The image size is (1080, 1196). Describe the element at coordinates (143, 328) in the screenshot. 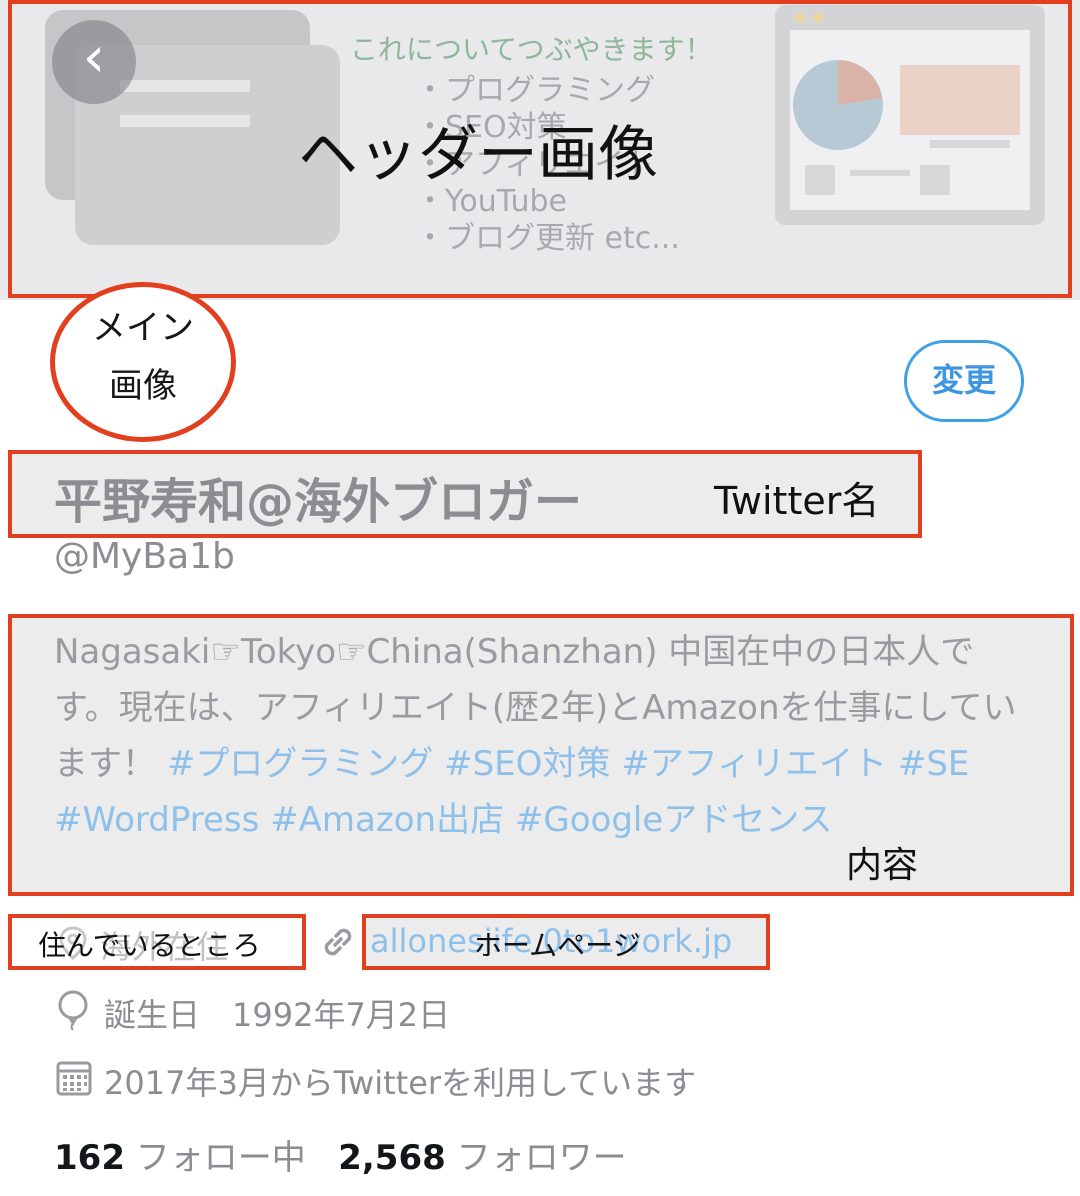

I see `avatar-annotation-line1: メイン` at that location.